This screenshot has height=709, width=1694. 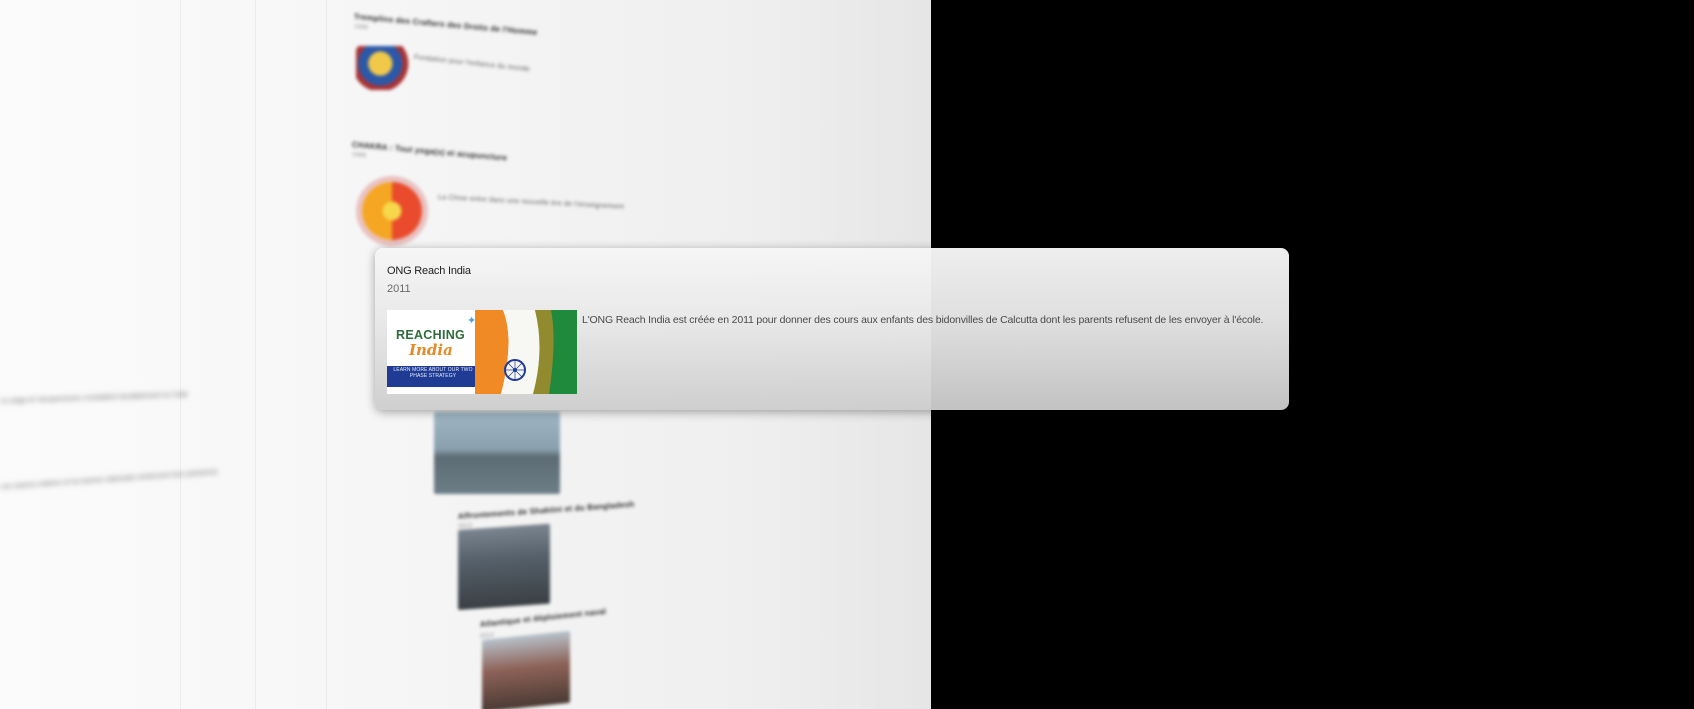 I want to click on timeline-entry-title: Atlantique et déploiement naval, so click(x=543, y=617).